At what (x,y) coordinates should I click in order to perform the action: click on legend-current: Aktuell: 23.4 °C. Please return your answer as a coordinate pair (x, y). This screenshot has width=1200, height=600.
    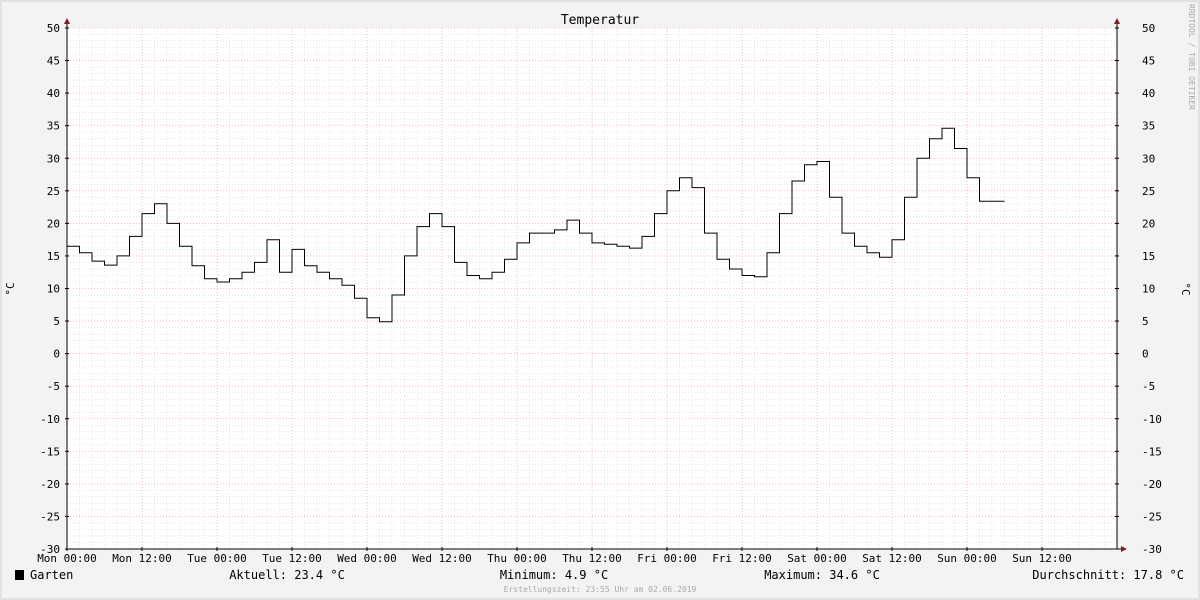
    Looking at the image, I should click on (287, 575).